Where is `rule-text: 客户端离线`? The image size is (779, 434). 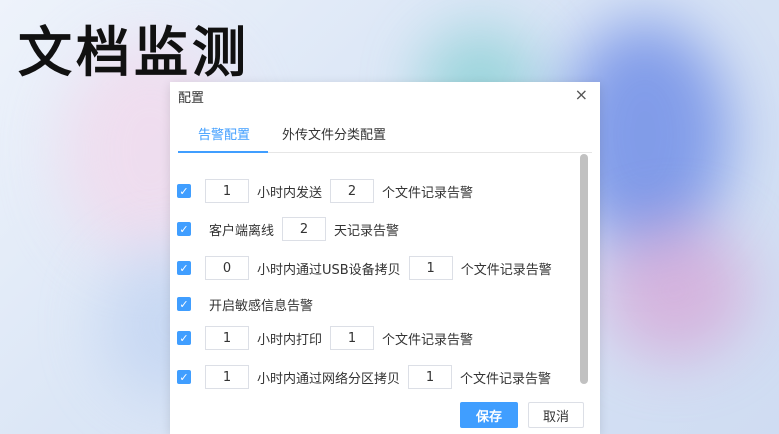 rule-text: 客户端离线 is located at coordinates (242, 231).